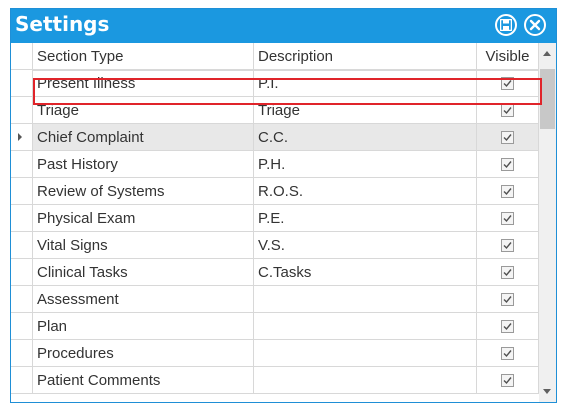  I want to click on cell-description: P.H., so click(365, 164).